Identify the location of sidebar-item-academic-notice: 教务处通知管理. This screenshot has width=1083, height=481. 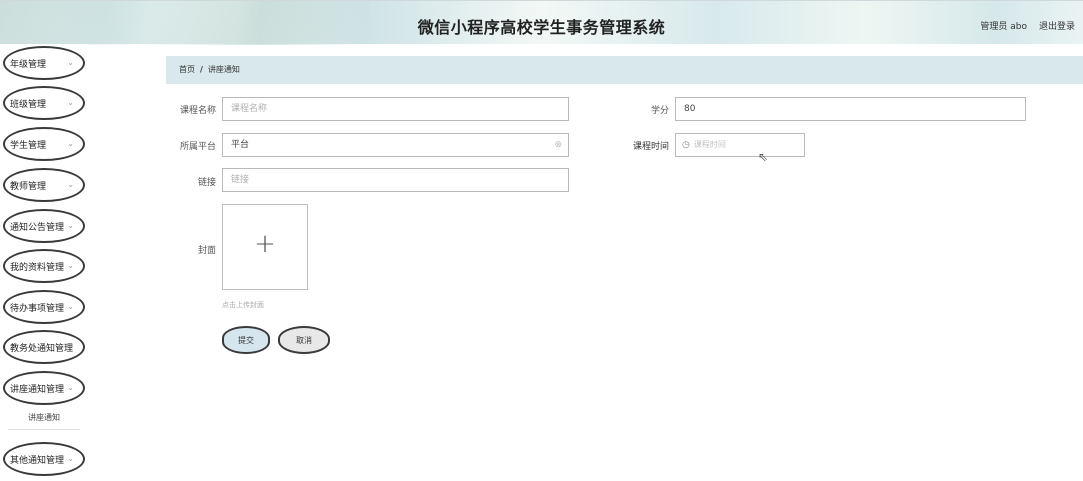
(44, 347).